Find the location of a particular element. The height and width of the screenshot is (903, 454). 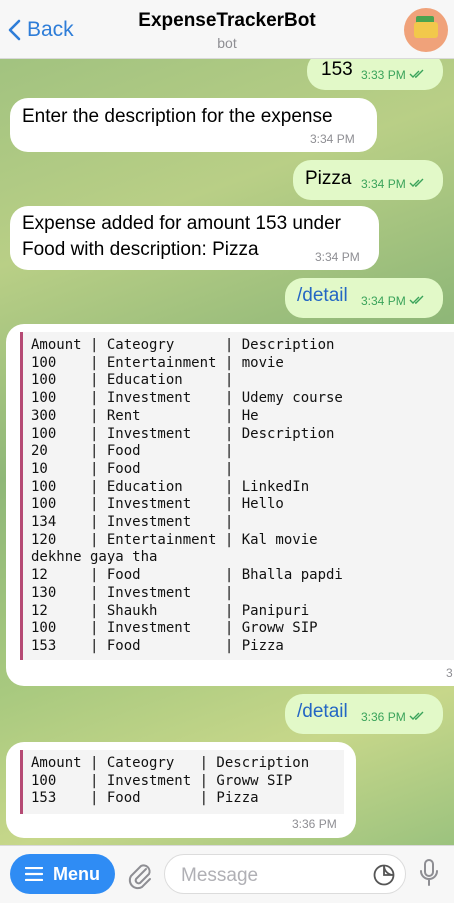

microphone-button is located at coordinates (429, 875).